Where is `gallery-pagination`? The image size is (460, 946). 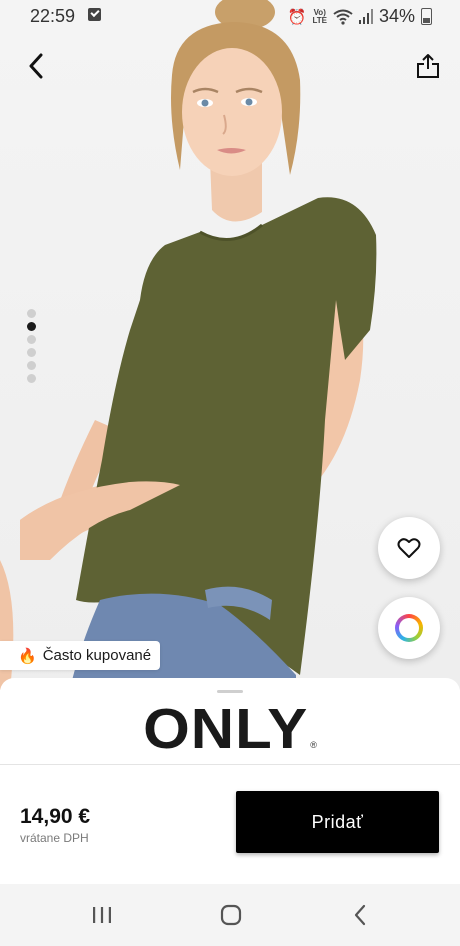 gallery-pagination is located at coordinates (32, 348).